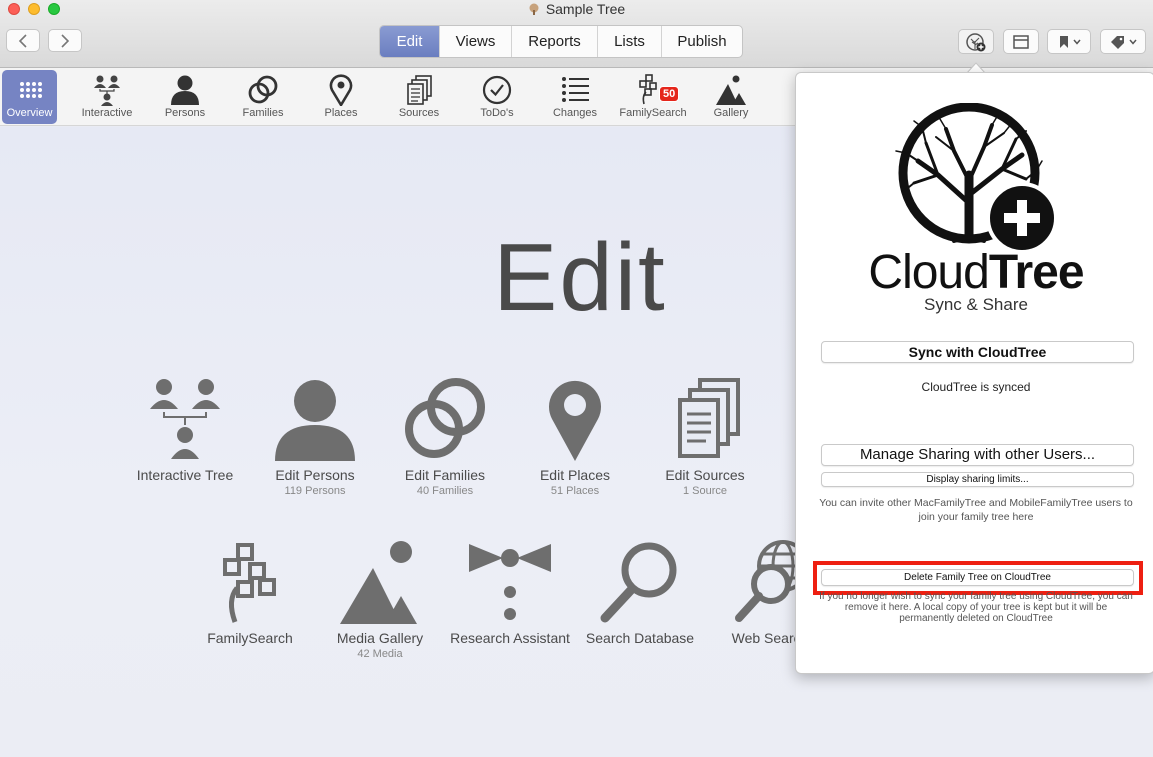 The image size is (1153, 757). I want to click on chevron-right-icon, so click(65, 40).